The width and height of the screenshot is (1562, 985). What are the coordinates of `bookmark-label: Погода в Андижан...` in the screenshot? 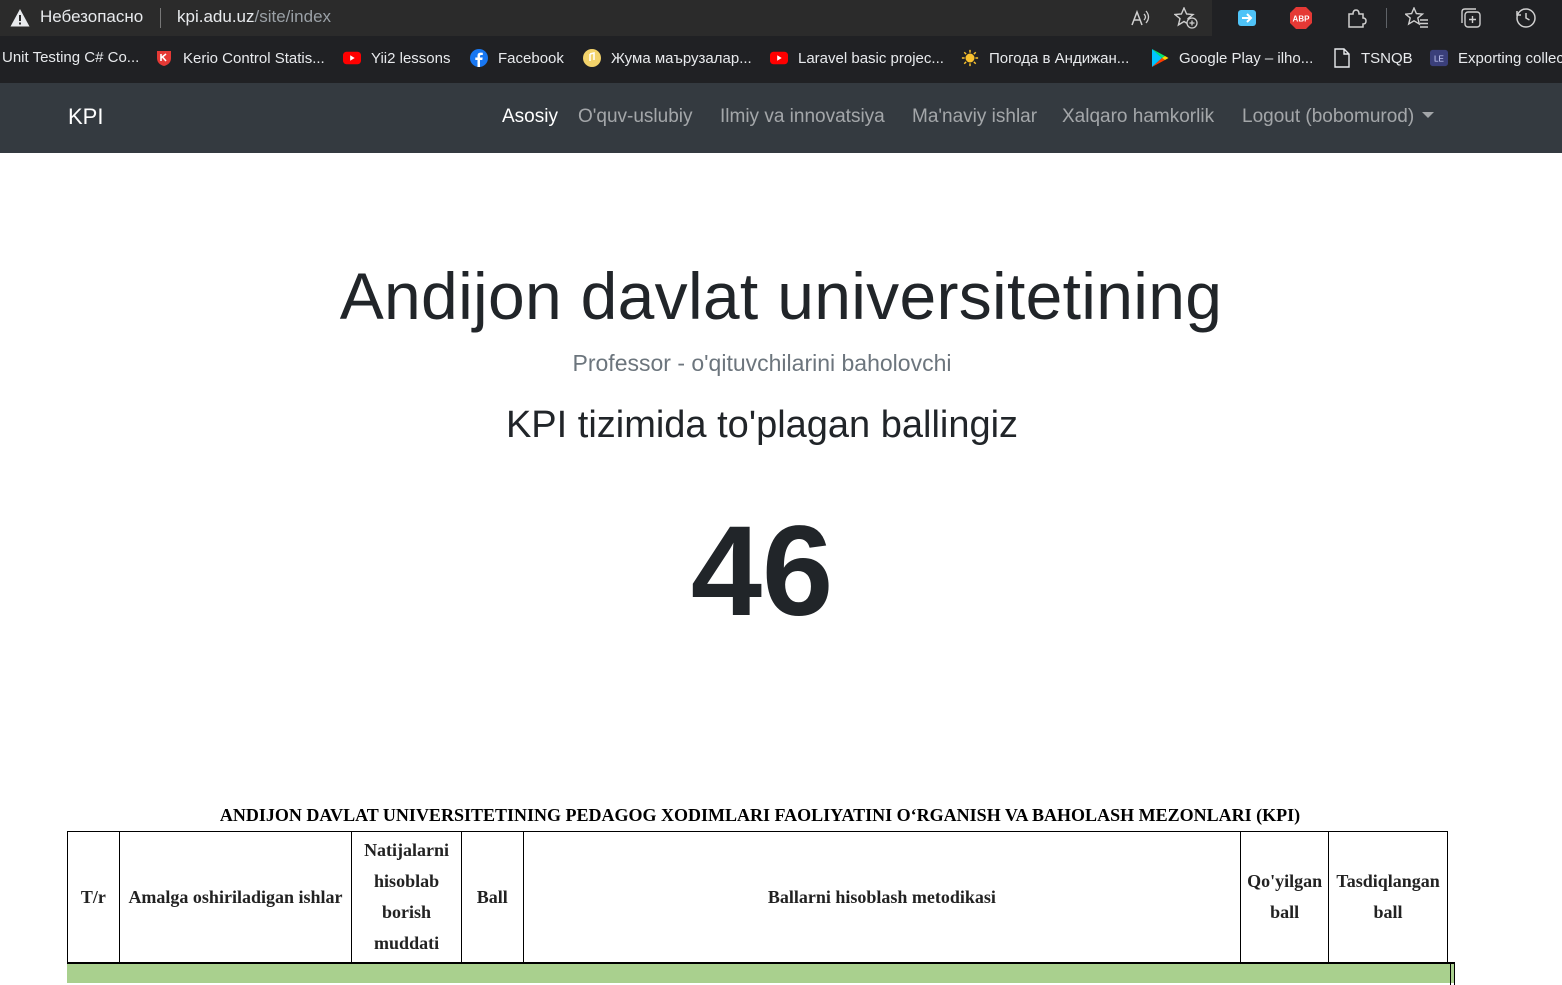 It's located at (1059, 58).